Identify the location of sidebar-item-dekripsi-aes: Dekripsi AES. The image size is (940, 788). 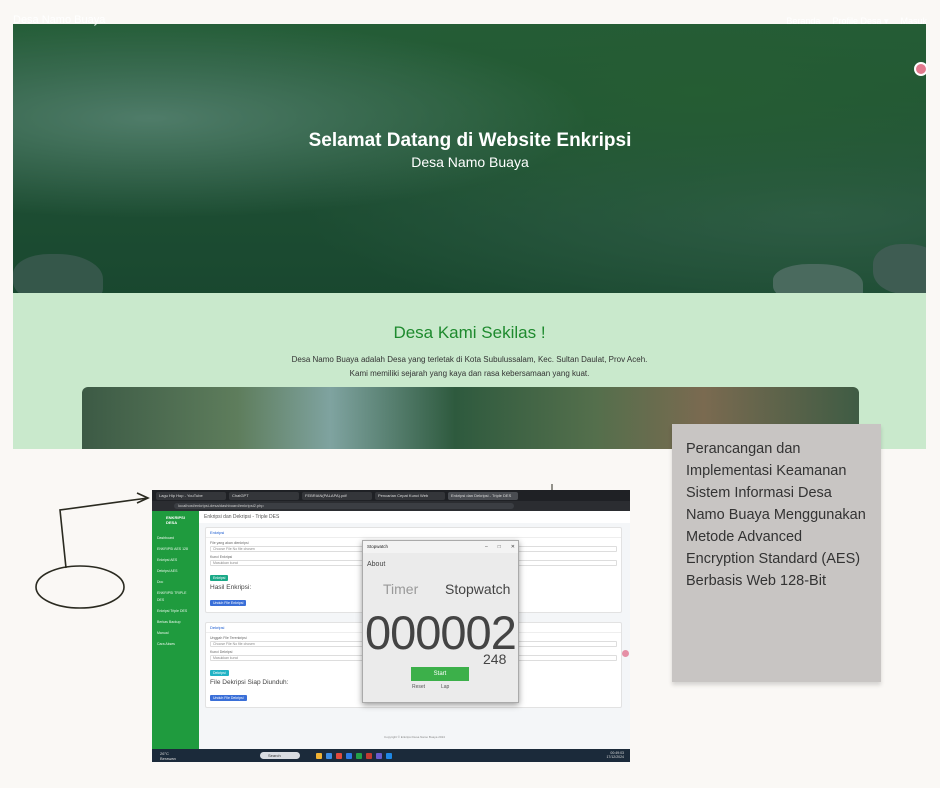
(175, 571).